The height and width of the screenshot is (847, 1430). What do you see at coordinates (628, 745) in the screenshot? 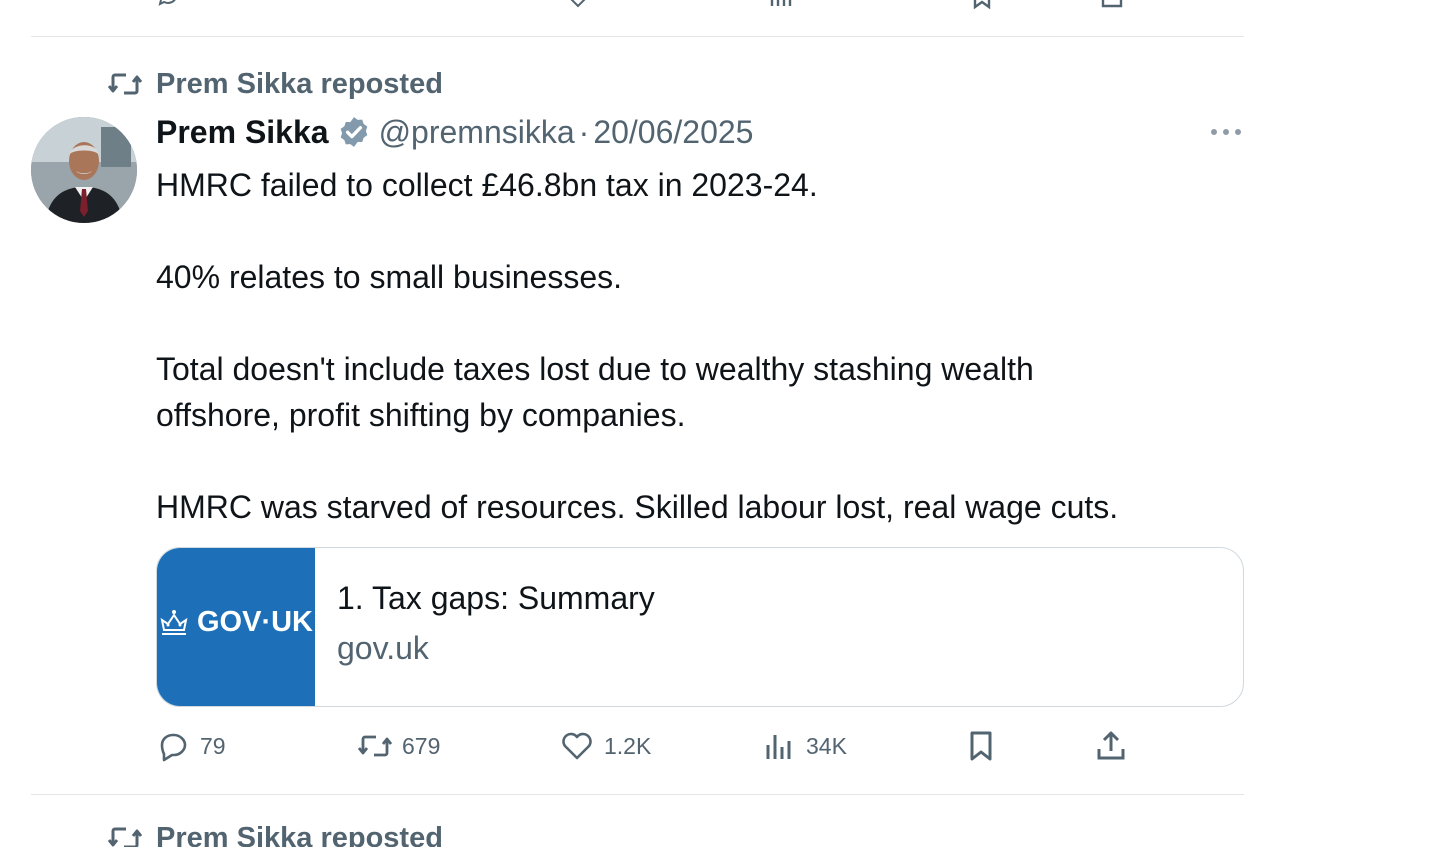
I see `like-count: 1.2K` at bounding box center [628, 745].